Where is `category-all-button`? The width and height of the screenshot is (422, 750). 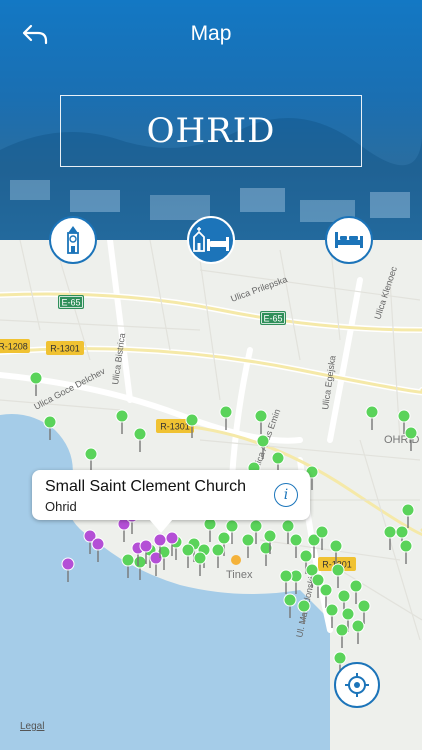
category-all-button is located at coordinates (211, 240).